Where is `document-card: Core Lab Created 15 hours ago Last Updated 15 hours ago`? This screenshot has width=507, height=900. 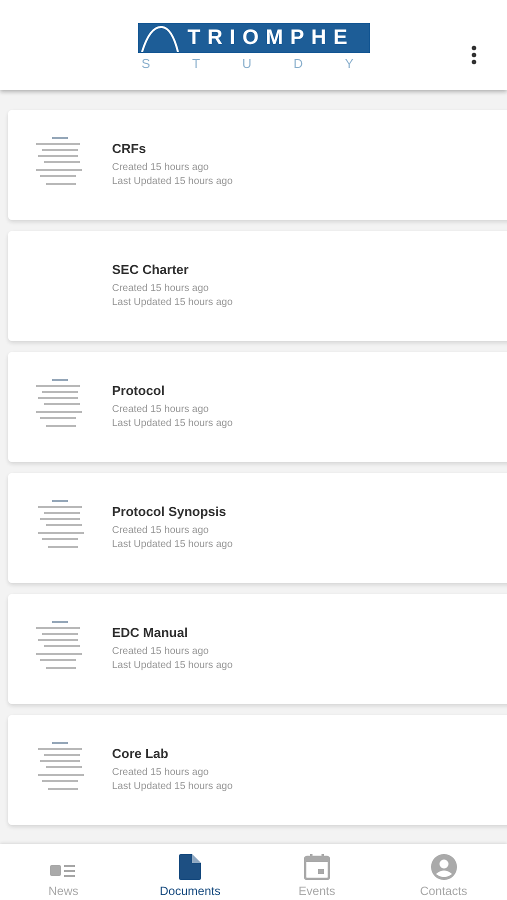
document-card: Core Lab Created 15 hours ago Last Updated 15 hours ago is located at coordinates (257, 770).